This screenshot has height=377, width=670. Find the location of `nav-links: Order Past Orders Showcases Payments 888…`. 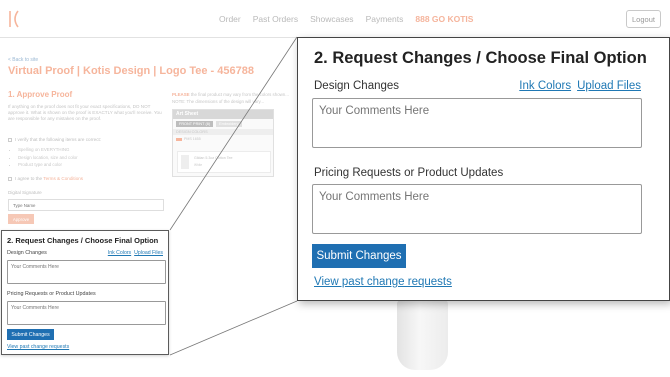

nav-links: Order Past Orders Showcases Payments 888… is located at coordinates (346, 19).